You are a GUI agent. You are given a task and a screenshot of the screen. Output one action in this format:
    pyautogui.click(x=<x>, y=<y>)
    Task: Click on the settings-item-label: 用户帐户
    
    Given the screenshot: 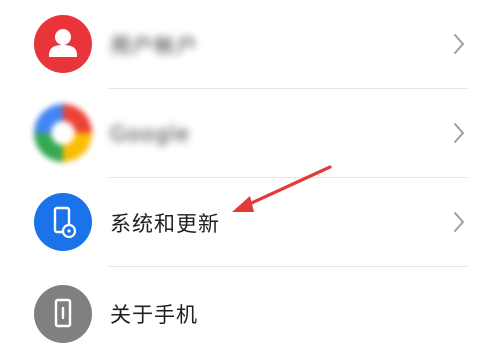 What is the action you would take?
    pyautogui.click(x=154, y=45)
    